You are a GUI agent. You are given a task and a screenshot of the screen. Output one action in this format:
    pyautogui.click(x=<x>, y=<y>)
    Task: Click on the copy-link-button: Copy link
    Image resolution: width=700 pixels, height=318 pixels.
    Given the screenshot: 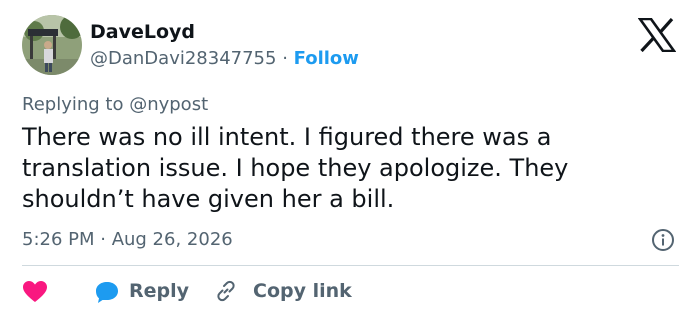 What is the action you would take?
    pyautogui.click(x=302, y=291)
    